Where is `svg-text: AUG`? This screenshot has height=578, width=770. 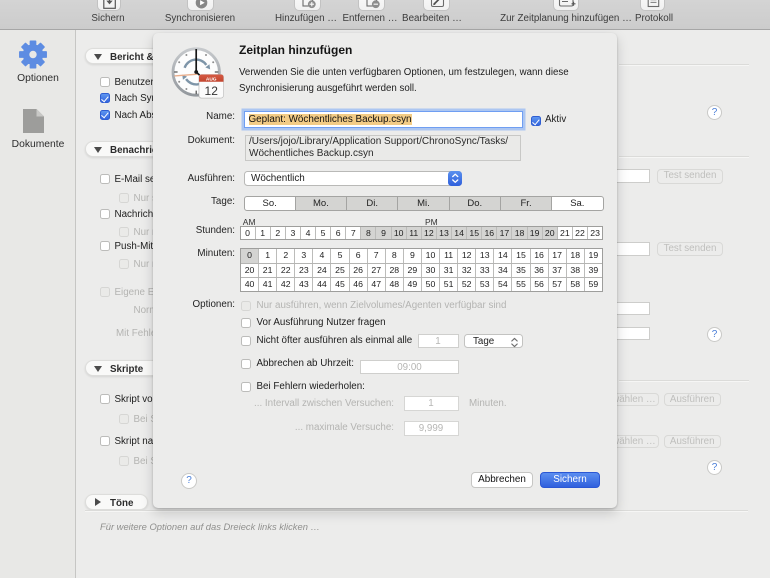
svg-text: AUG is located at coordinates (211, 79).